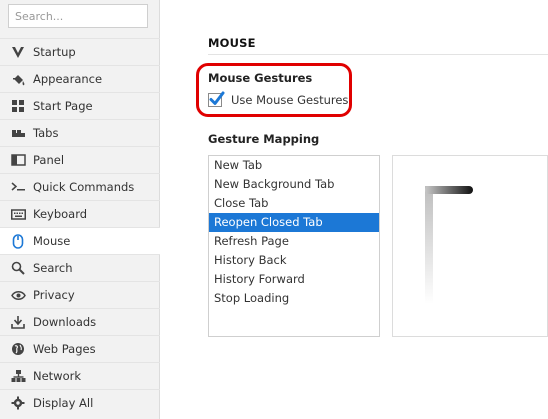 Image resolution: width=548 pixels, height=419 pixels. What do you see at coordinates (80, 51) in the screenshot?
I see `sidebar-item-startup: Startup` at bounding box center [80, 51].